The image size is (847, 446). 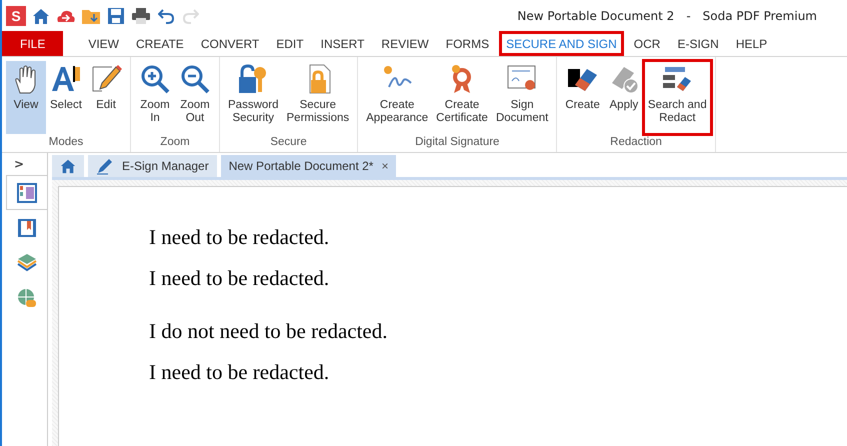 What do you see at coordinates (457, 142) in the screenshot?
I see `group-label: Digital Signature` at bounding box center [457, 142].